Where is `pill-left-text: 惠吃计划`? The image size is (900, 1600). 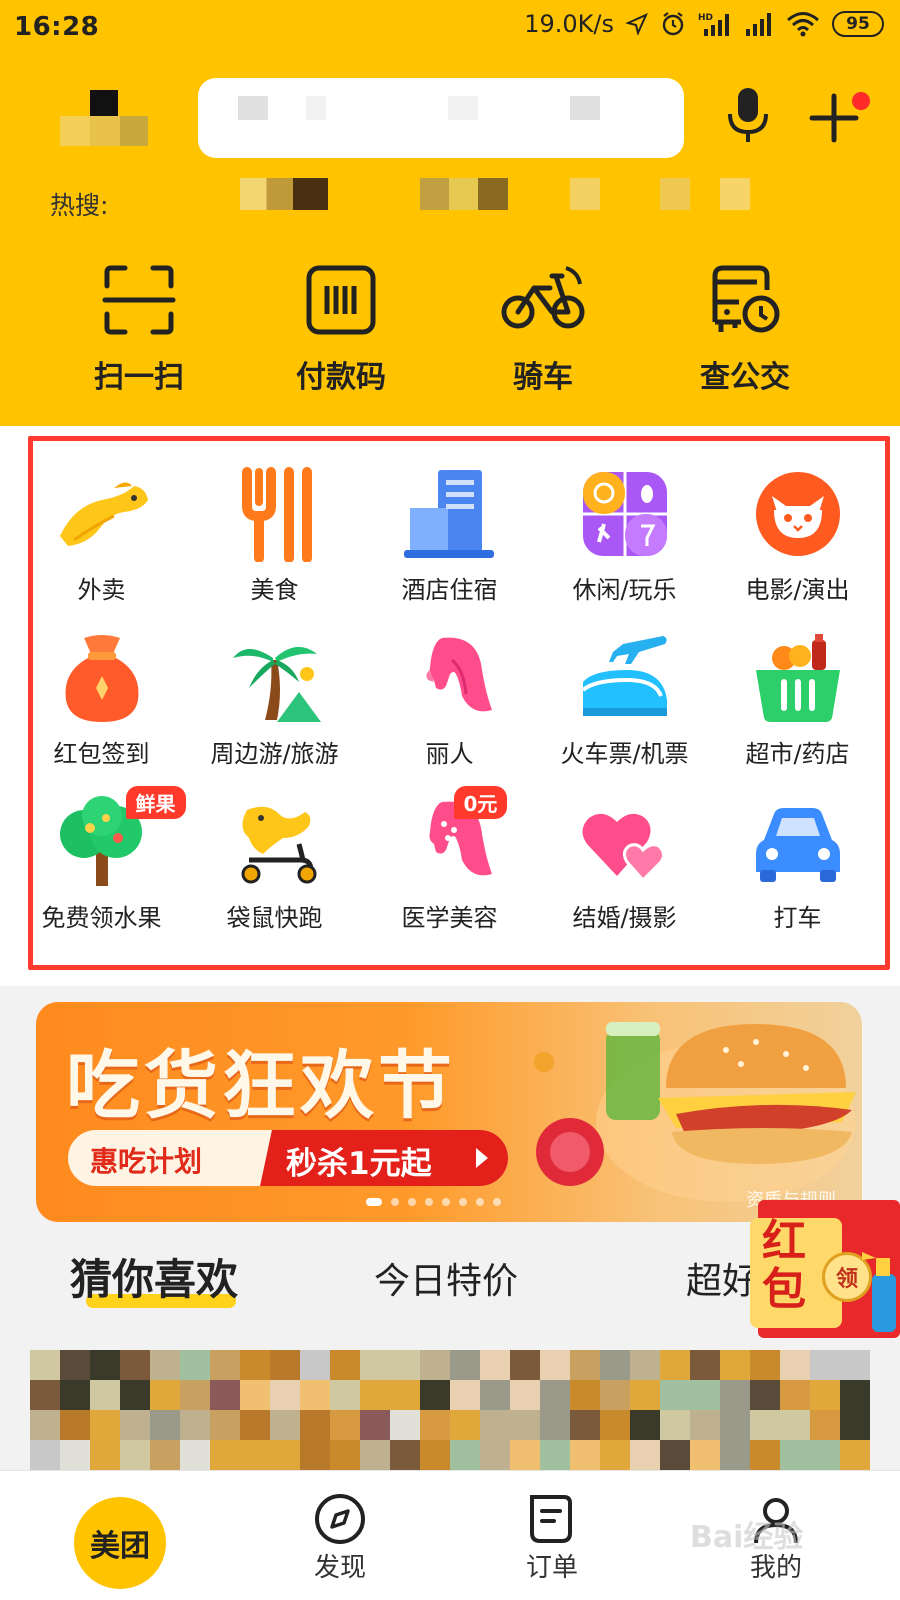 pill-left-text: 惠吃计划 is located at coordinates (146, 1161).